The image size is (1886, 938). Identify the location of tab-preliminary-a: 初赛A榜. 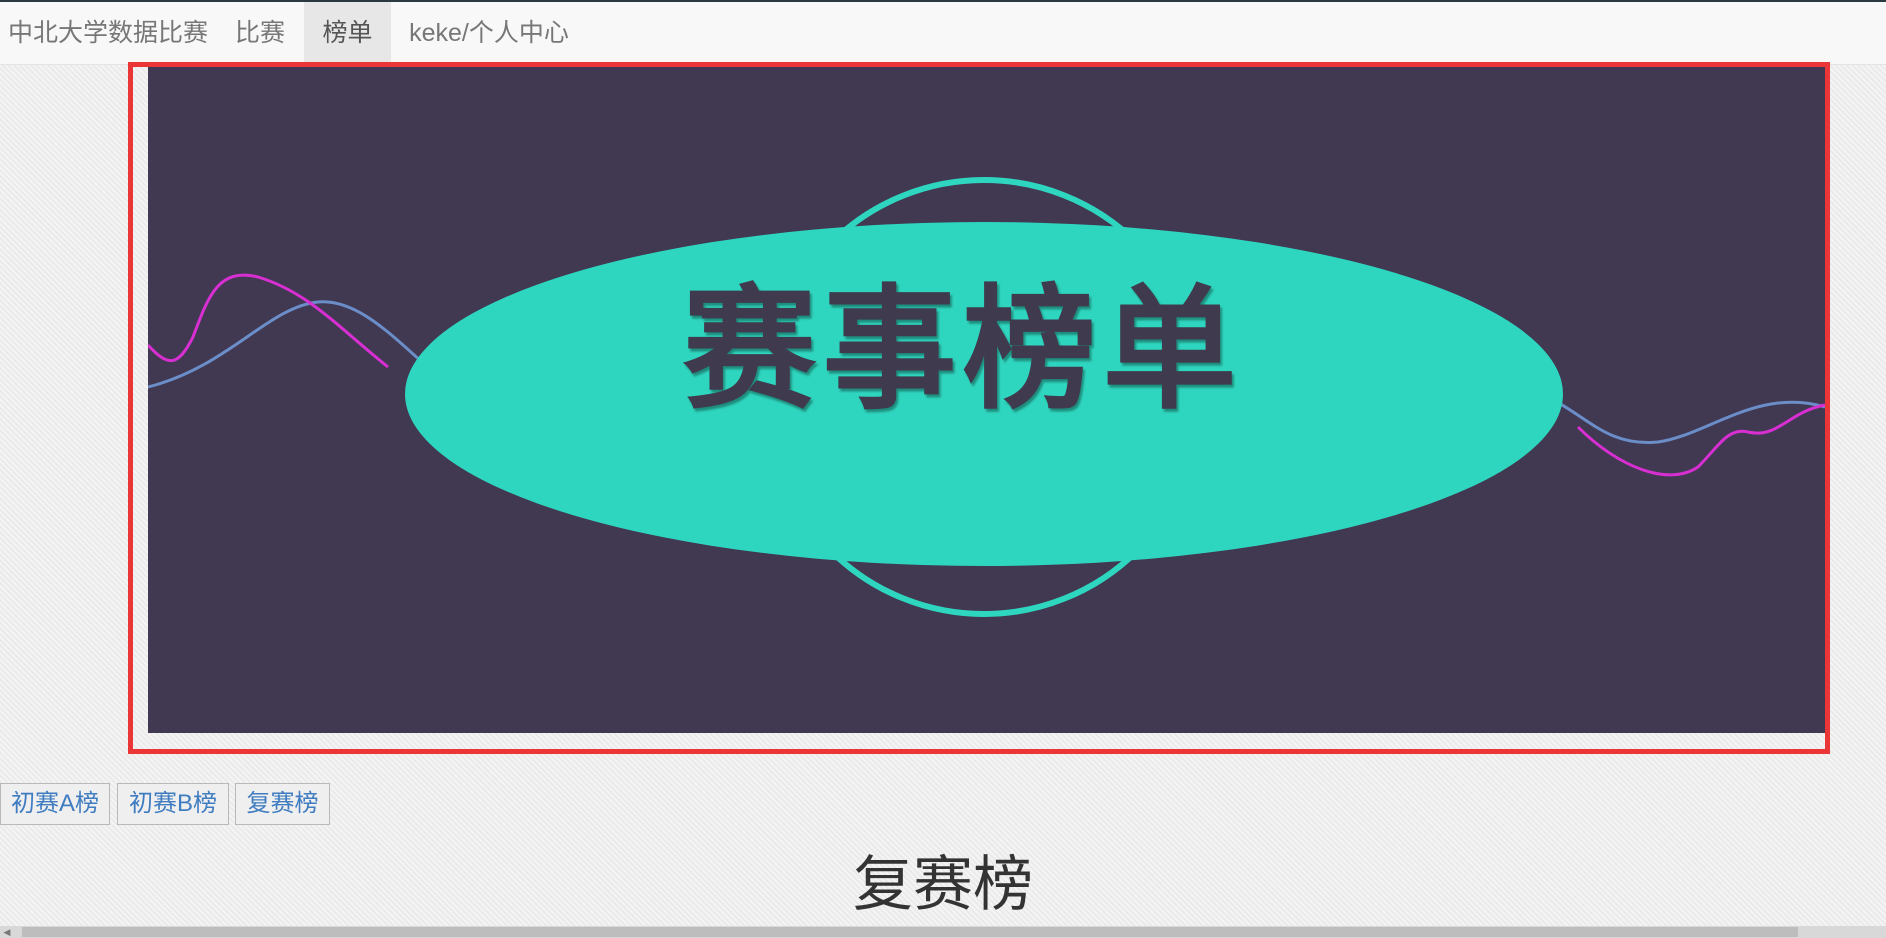
(55, 804).